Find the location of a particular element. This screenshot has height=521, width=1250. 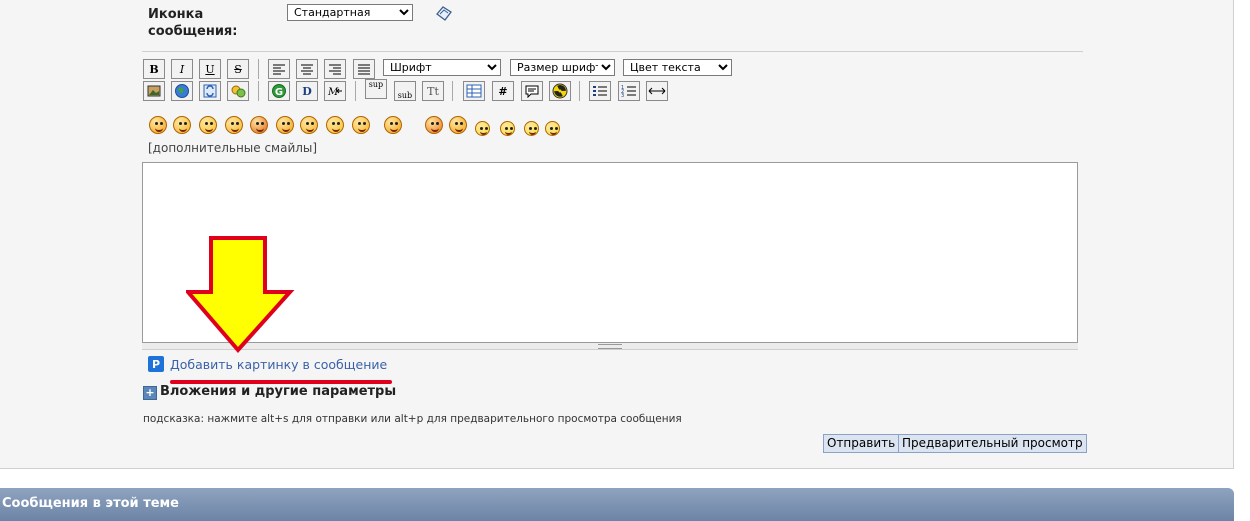

align-left-button is located at coordinates (279, 69).